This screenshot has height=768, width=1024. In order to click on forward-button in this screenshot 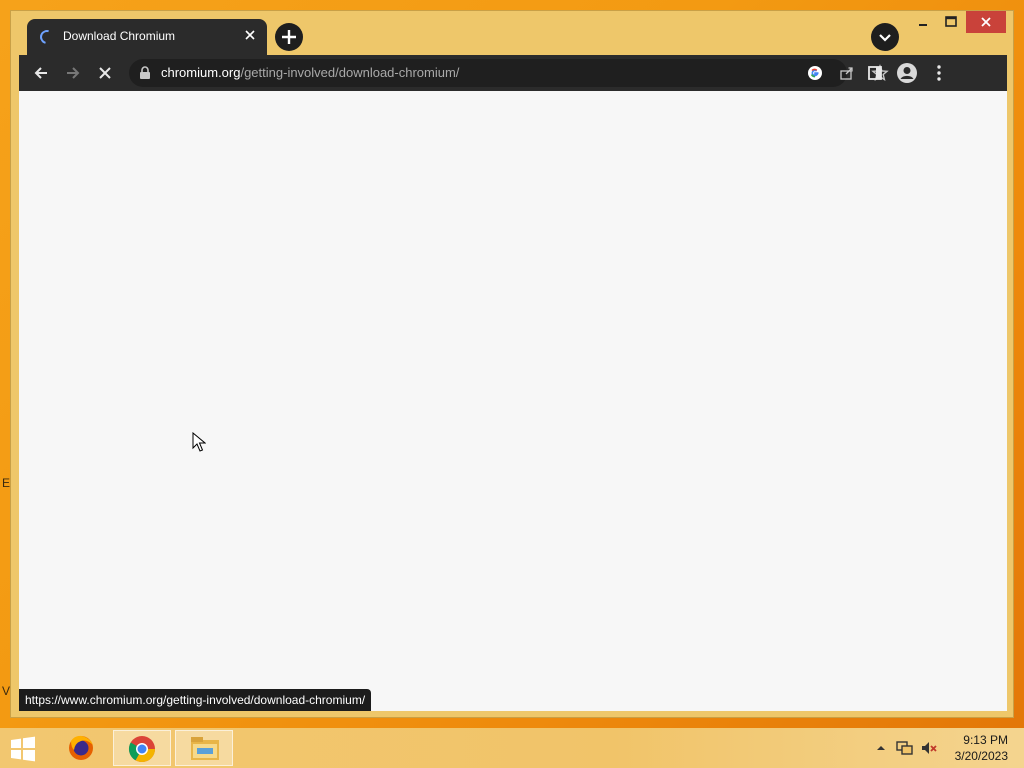, I will do `click(73, 73)`.